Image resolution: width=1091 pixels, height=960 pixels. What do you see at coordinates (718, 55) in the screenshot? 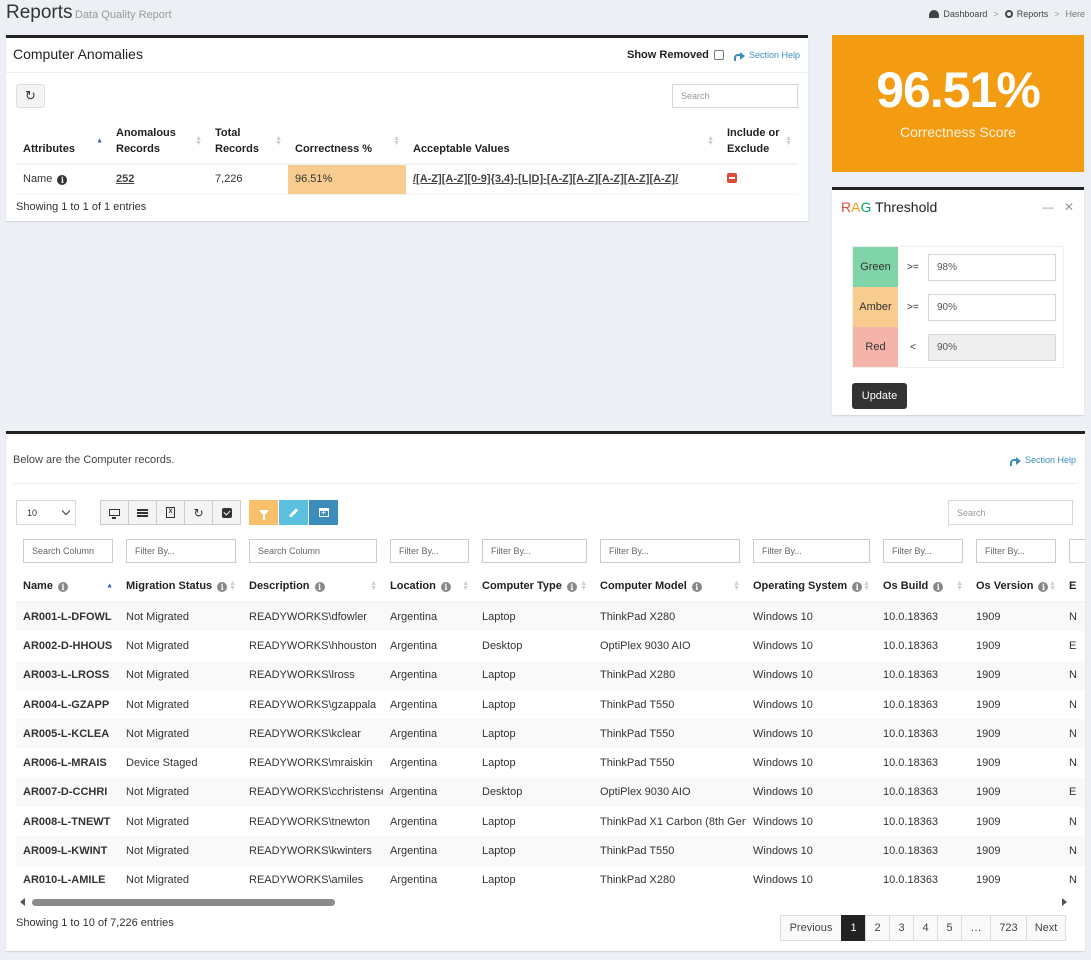
I see `show-removed-checkbox` at bounding box center [718, 55].